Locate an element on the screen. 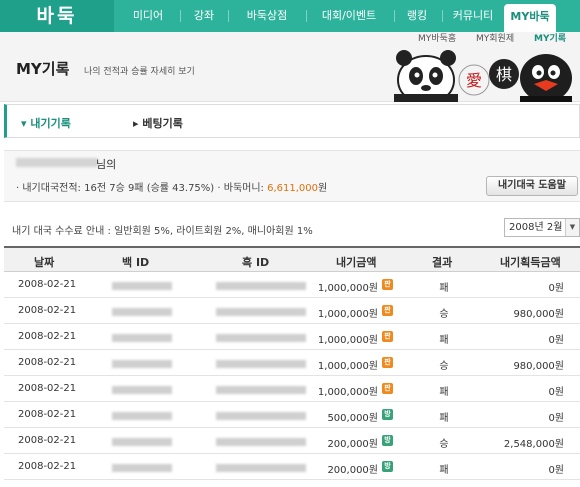  month-select-value: 2008년 2월 is located at coordinates (536, 227).